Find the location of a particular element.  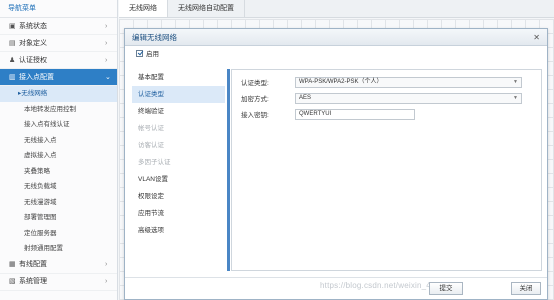

chevron-down-icon: ⌄ is located at coordinates (108, 77).